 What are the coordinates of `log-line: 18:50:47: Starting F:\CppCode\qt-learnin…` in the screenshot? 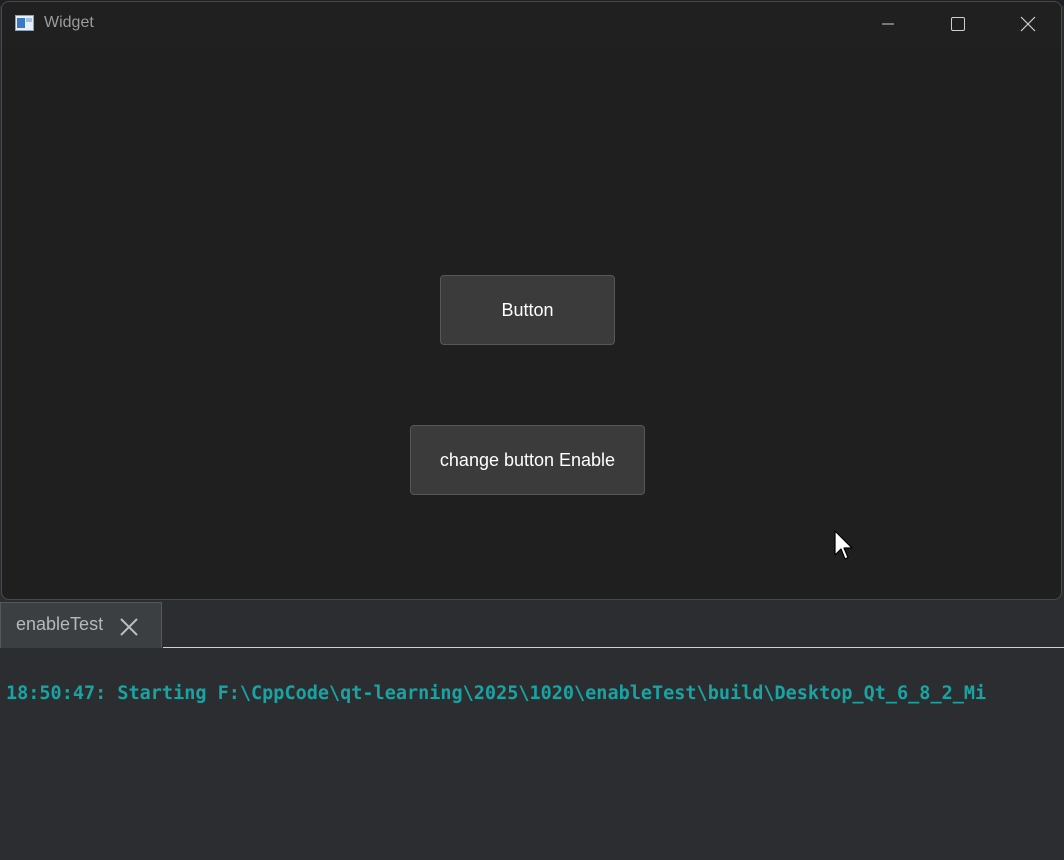 It's located at (496, 693).